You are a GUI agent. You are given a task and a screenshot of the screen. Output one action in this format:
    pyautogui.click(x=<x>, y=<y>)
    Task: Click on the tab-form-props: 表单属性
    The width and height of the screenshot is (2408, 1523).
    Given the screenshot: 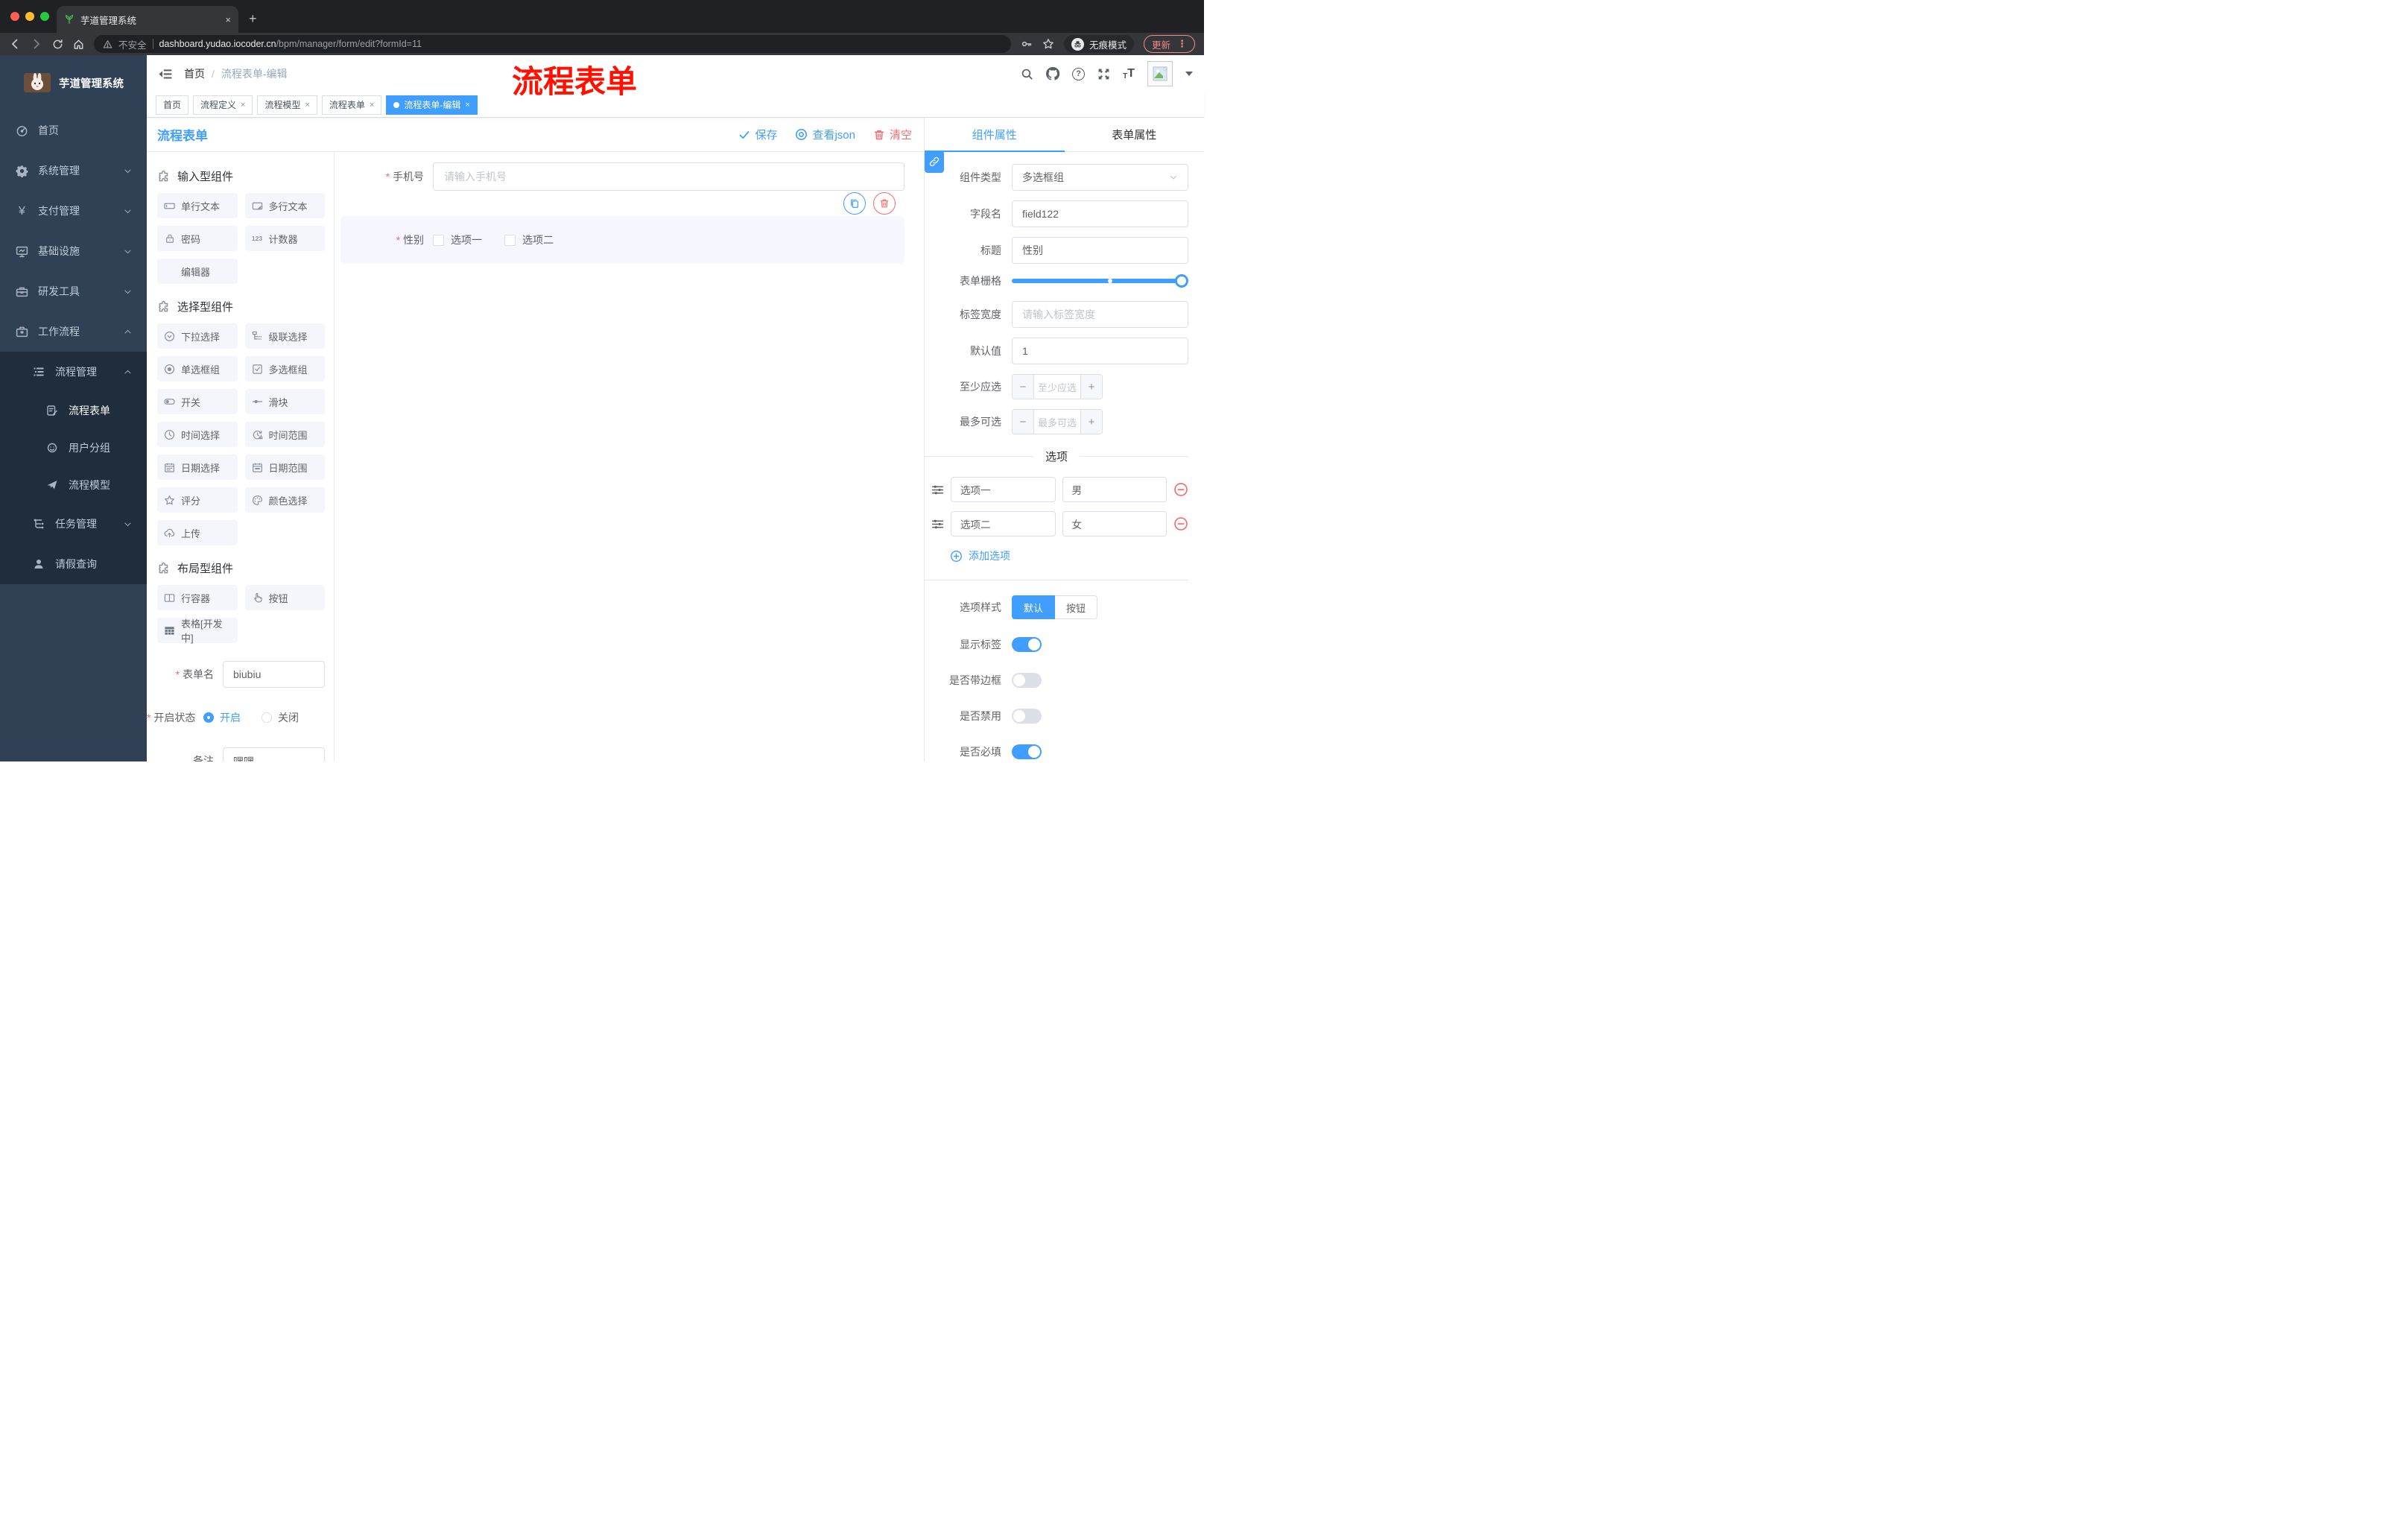 What is the action you would take?
    pyautogui.click(x=1135, y=135)
    